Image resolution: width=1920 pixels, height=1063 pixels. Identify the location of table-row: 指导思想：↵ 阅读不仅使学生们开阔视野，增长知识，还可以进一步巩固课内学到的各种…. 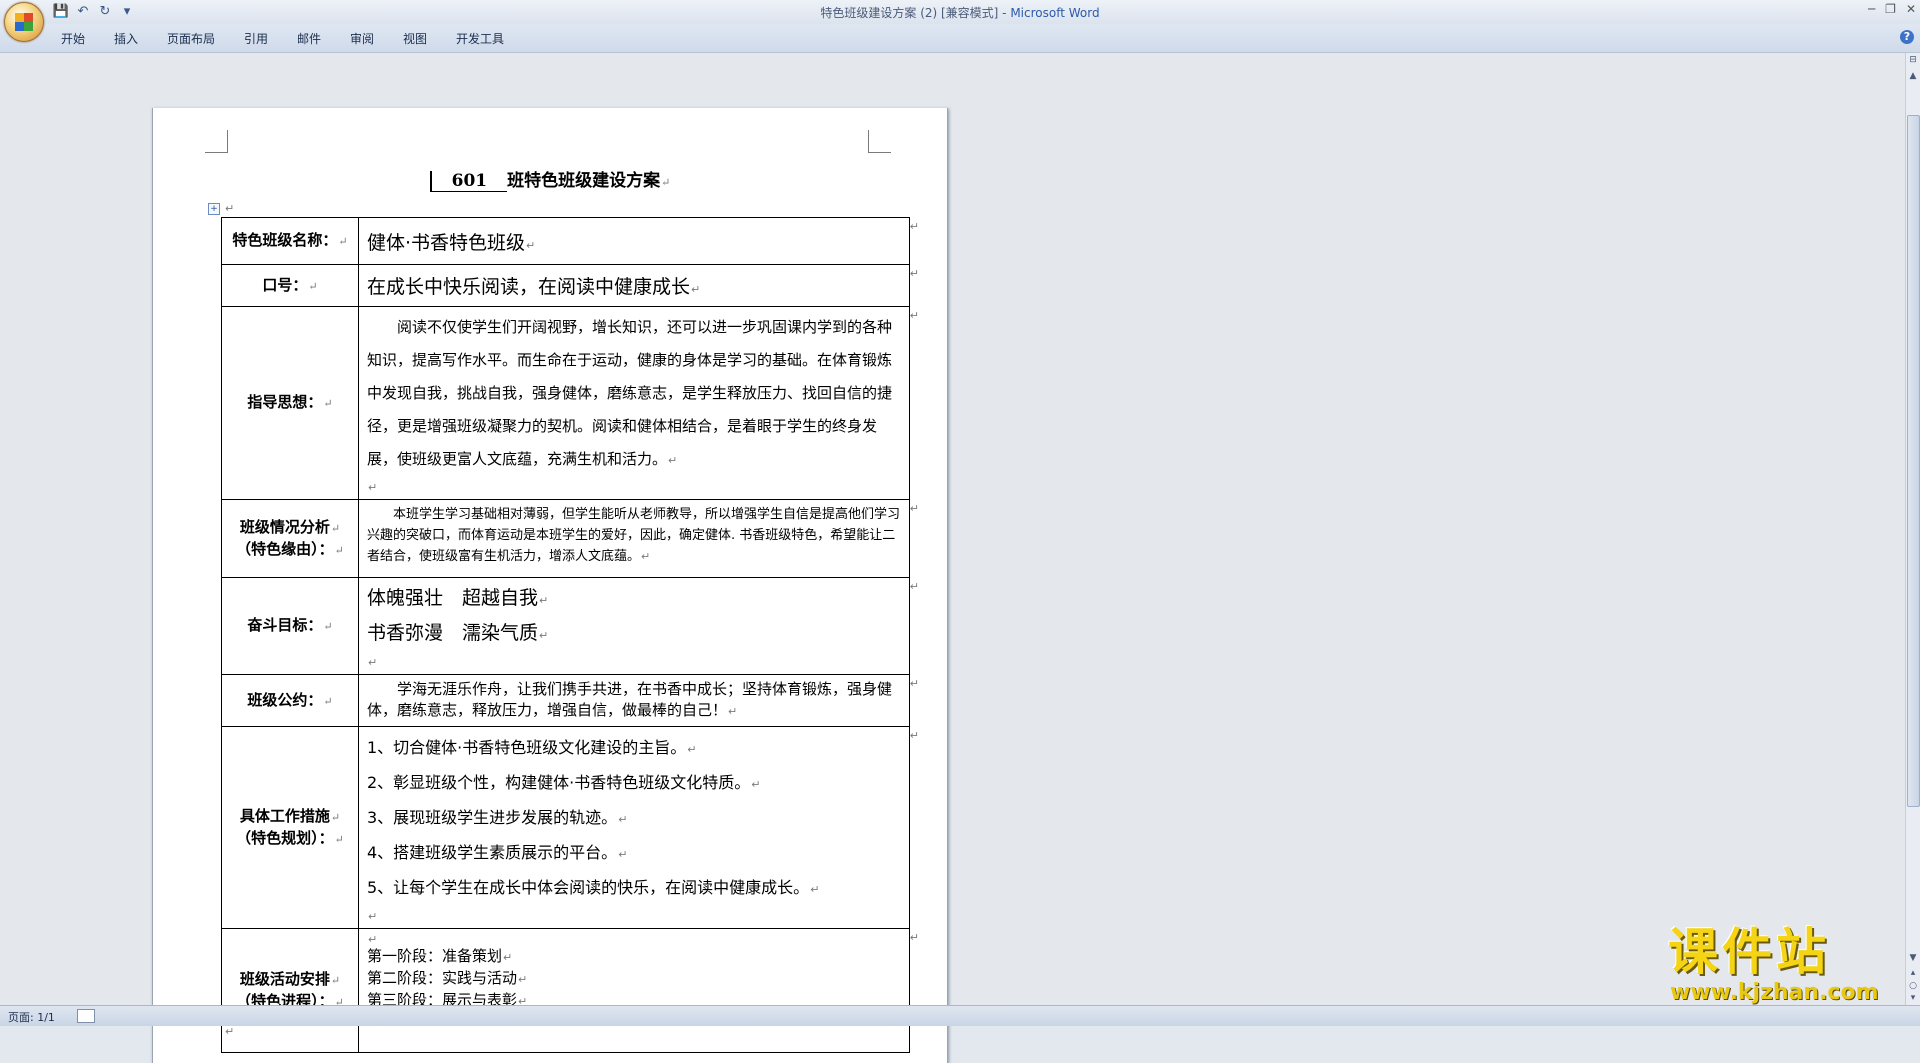
(570, 403).